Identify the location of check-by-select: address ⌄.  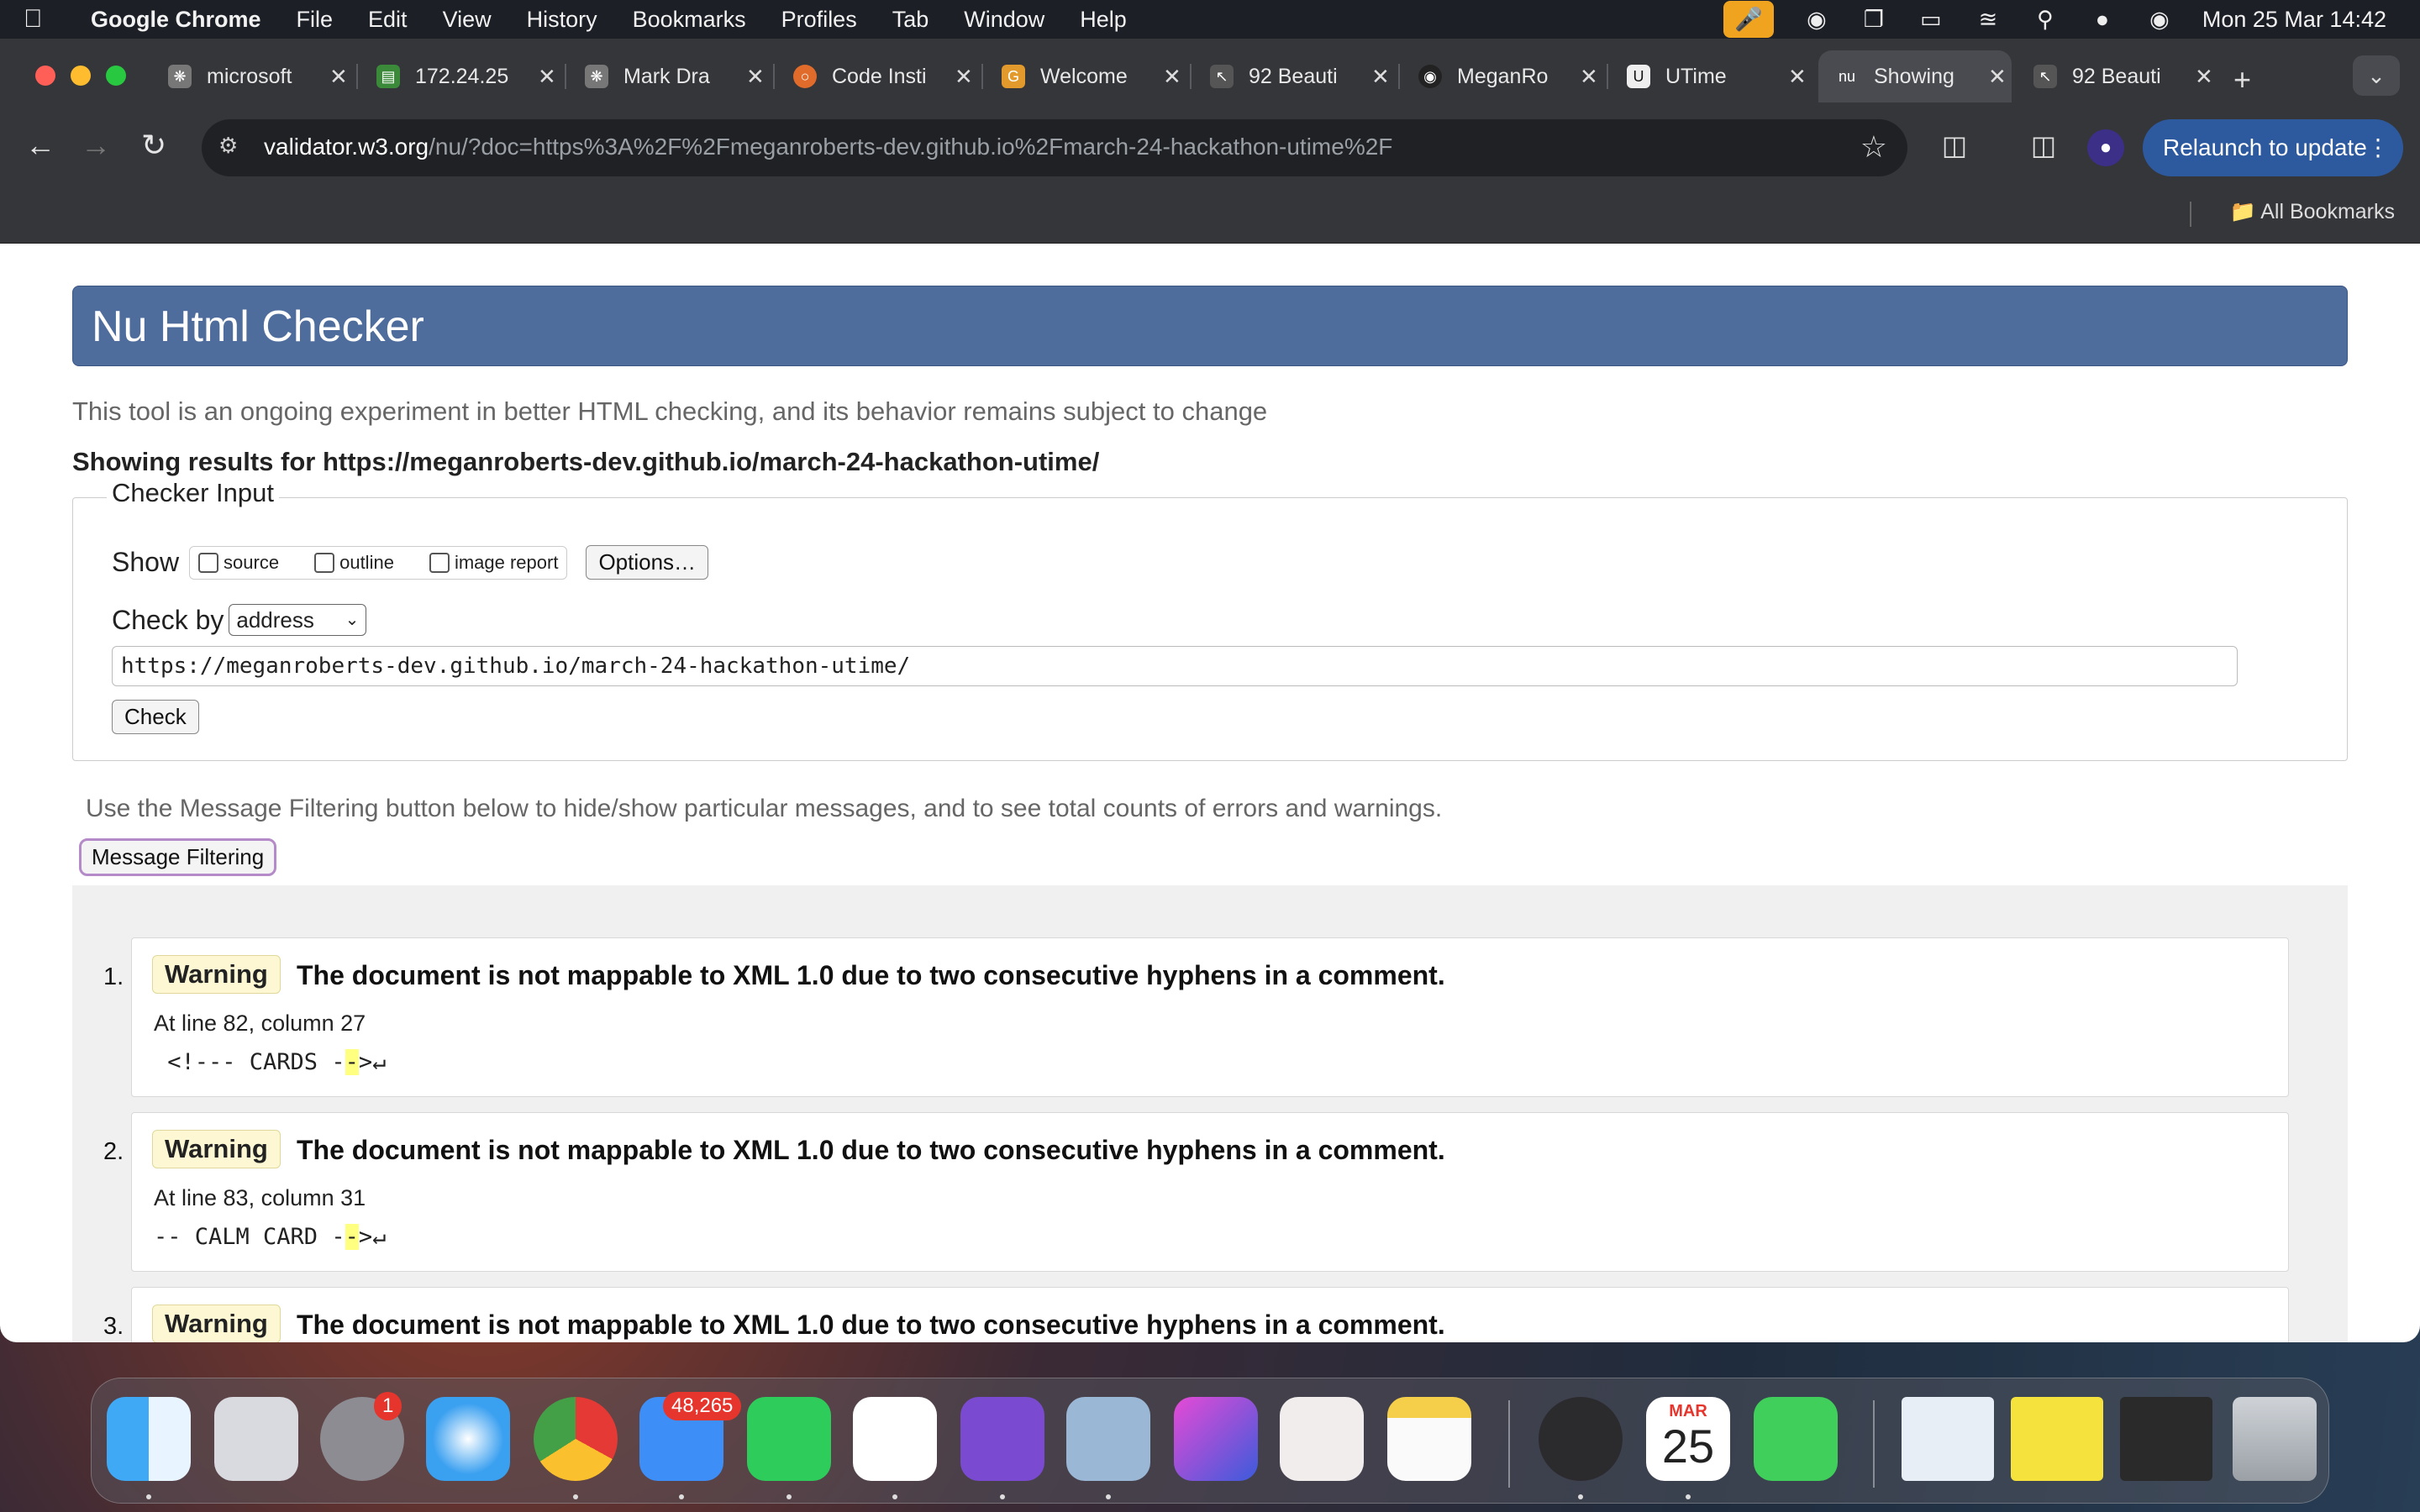
(298, 620).